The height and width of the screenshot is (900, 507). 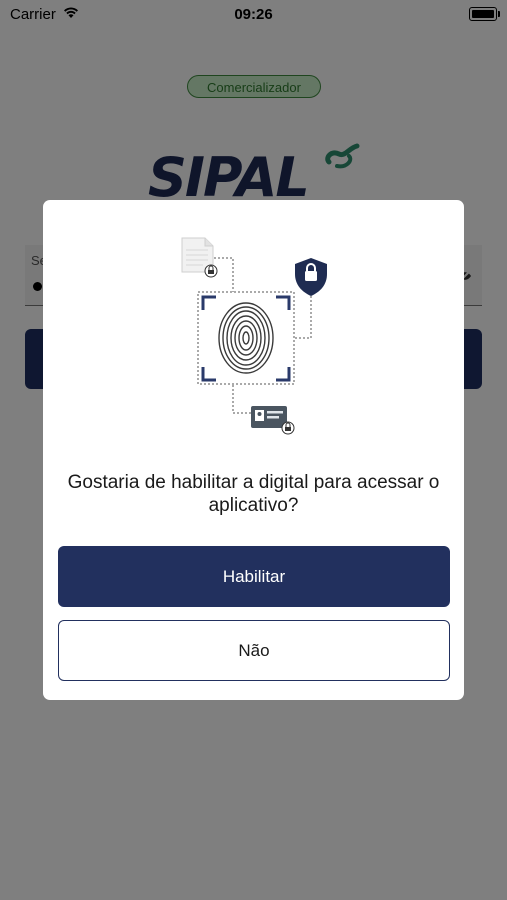 I want to click on id-card-lock-icon, so click(x=273, y=420).